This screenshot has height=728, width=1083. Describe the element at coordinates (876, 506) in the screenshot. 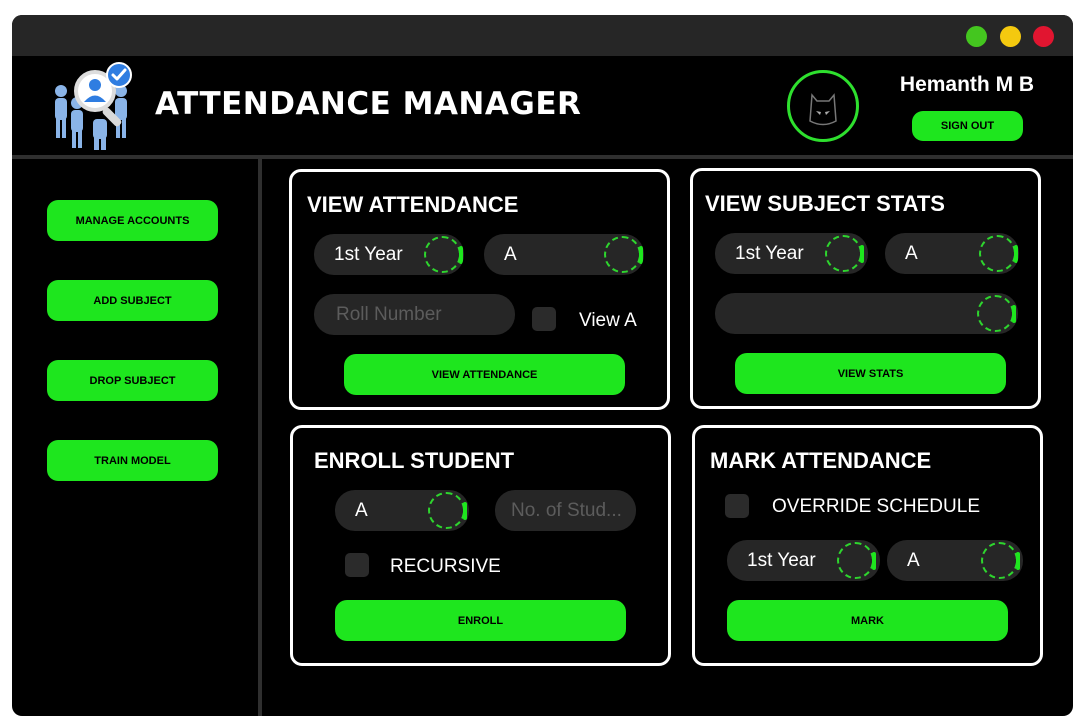

I see `override-schedule-label: OVERRIDE SCHEDULE` at that location.